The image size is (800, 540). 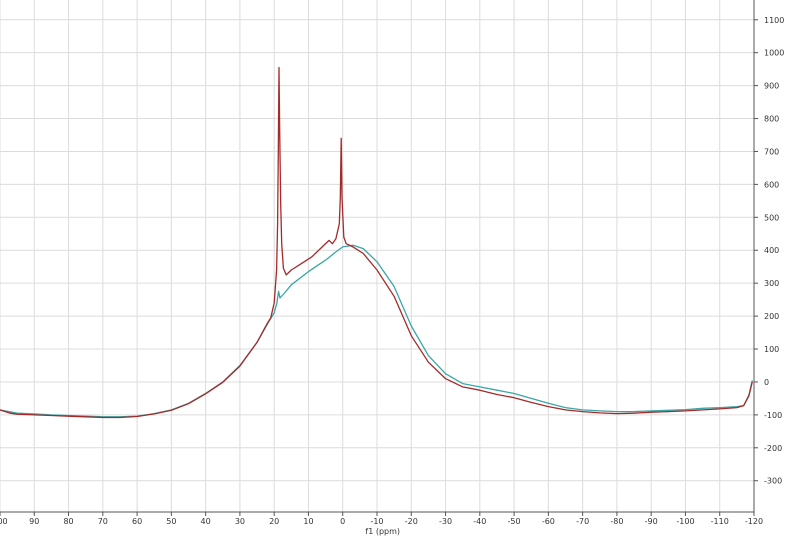 I want to click on x-tick-label: -120, so click(x=754, y=521).